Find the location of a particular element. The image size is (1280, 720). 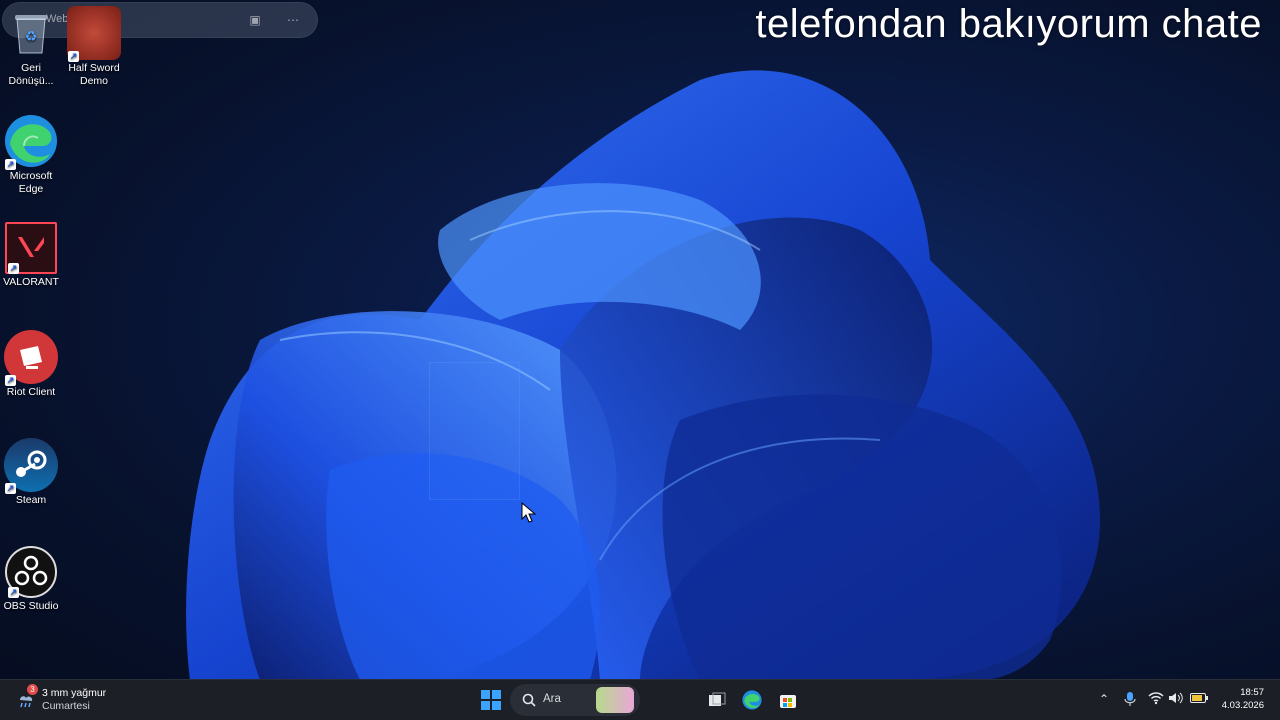

half-sword-icon: ↗ is located at coordinates (94, 34).